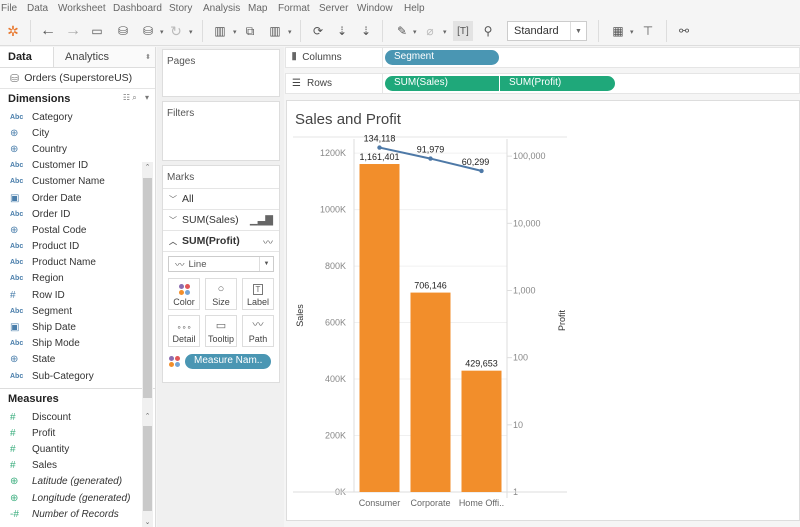 The width and height of the screenshot is (800, 527). I want to click on clear-dropdown-icon: ▾, so click(290, 32).